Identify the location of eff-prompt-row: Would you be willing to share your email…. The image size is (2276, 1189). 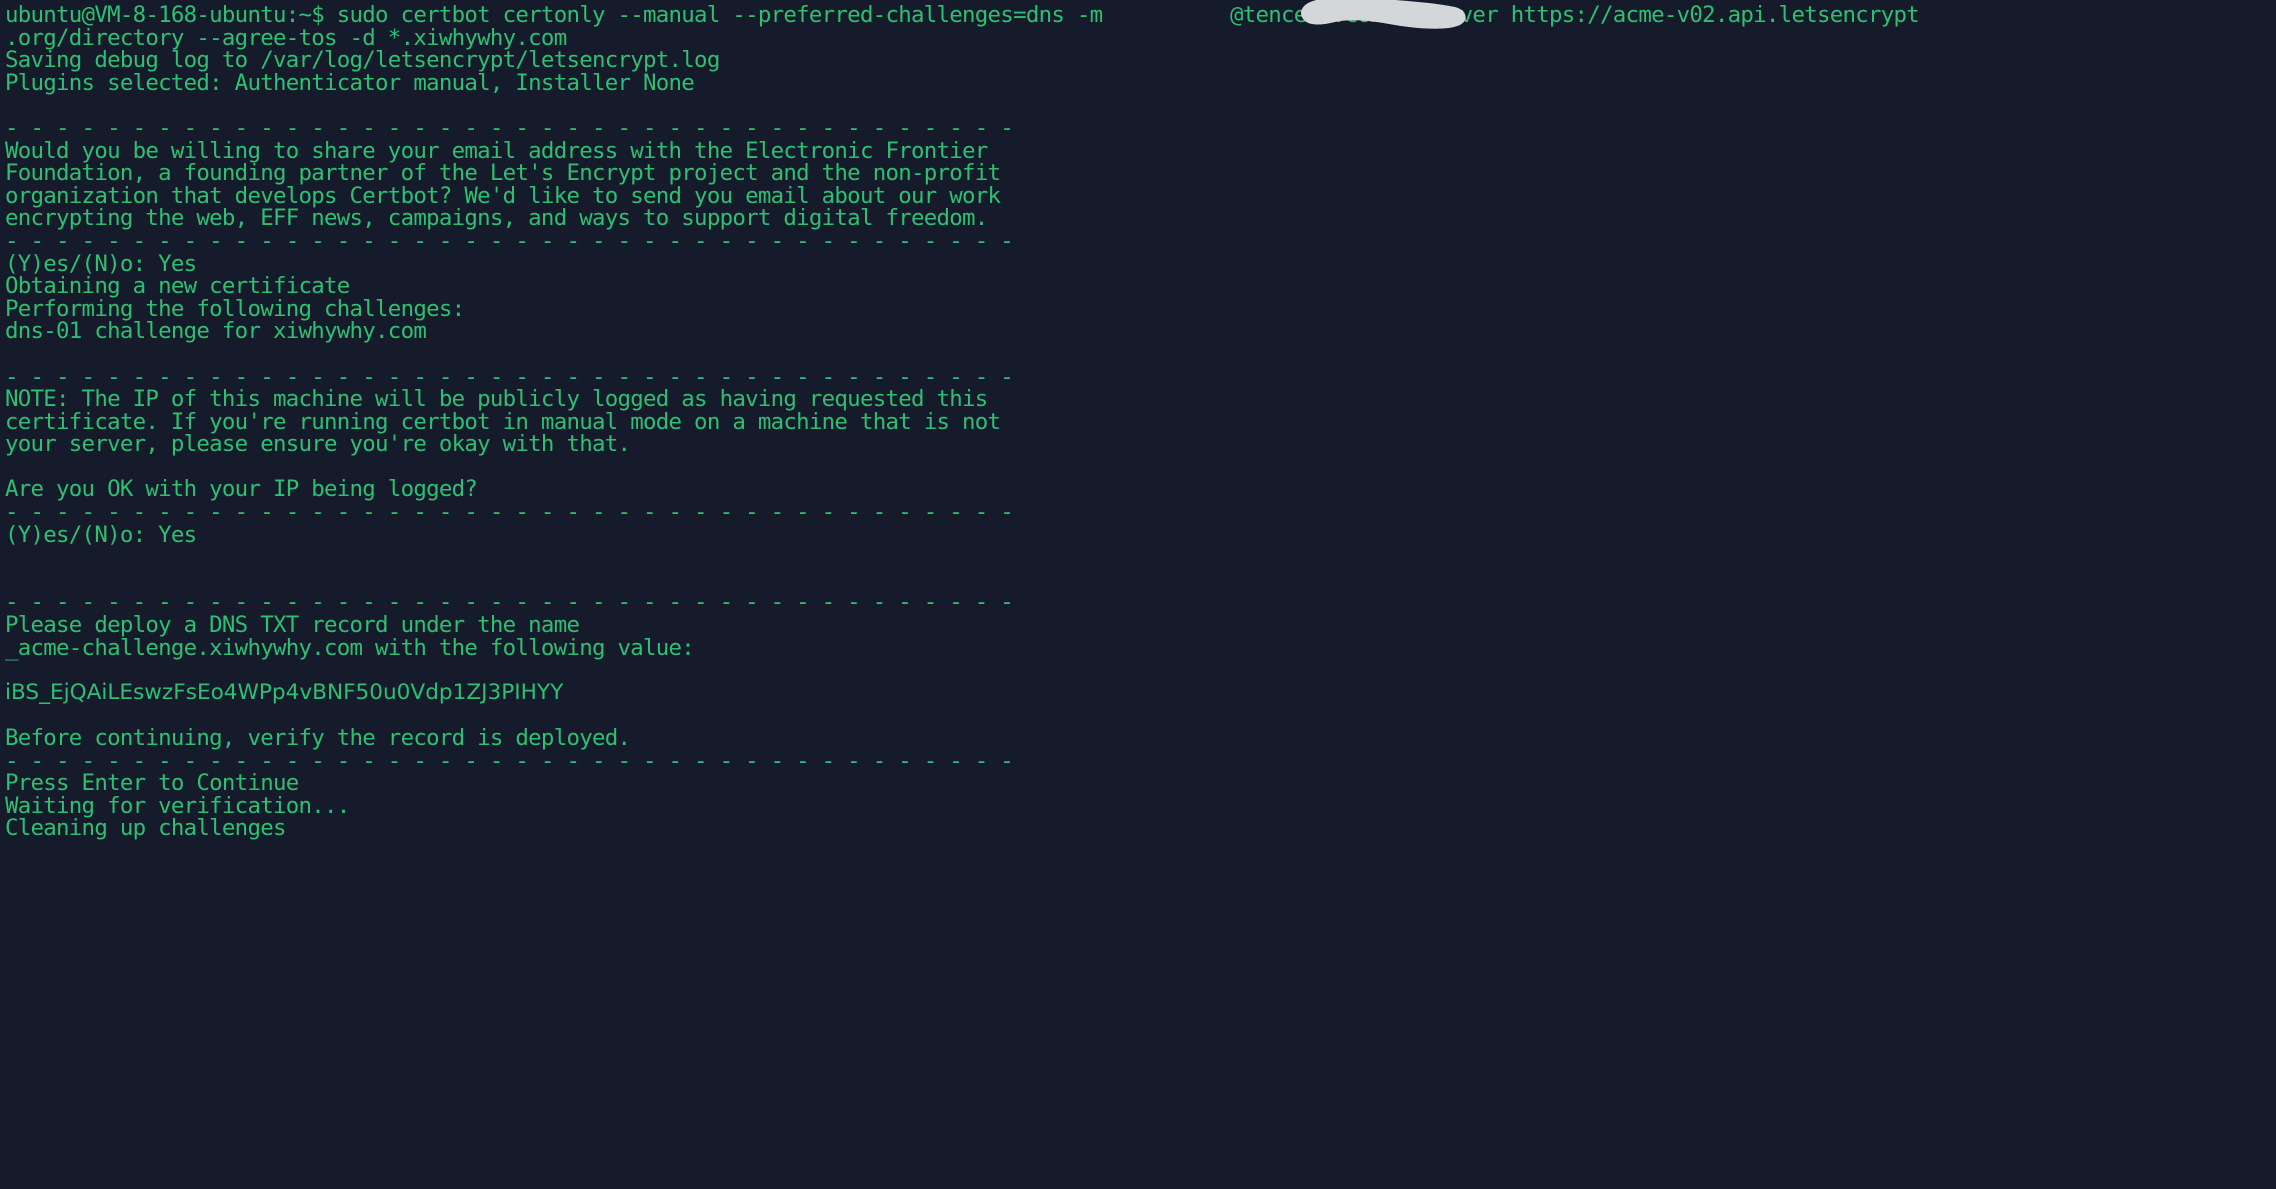
(496, 150).